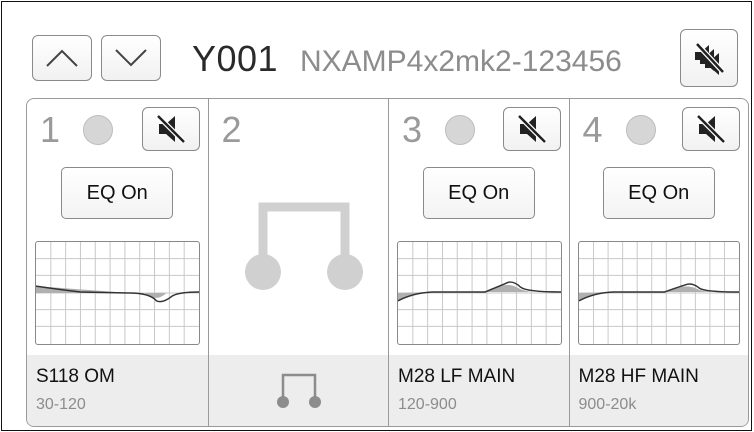  Describe the element at coordinates (461, 61) in the screenshot. I see `device-model: NXAMP4x2mk2-123456` at that location.